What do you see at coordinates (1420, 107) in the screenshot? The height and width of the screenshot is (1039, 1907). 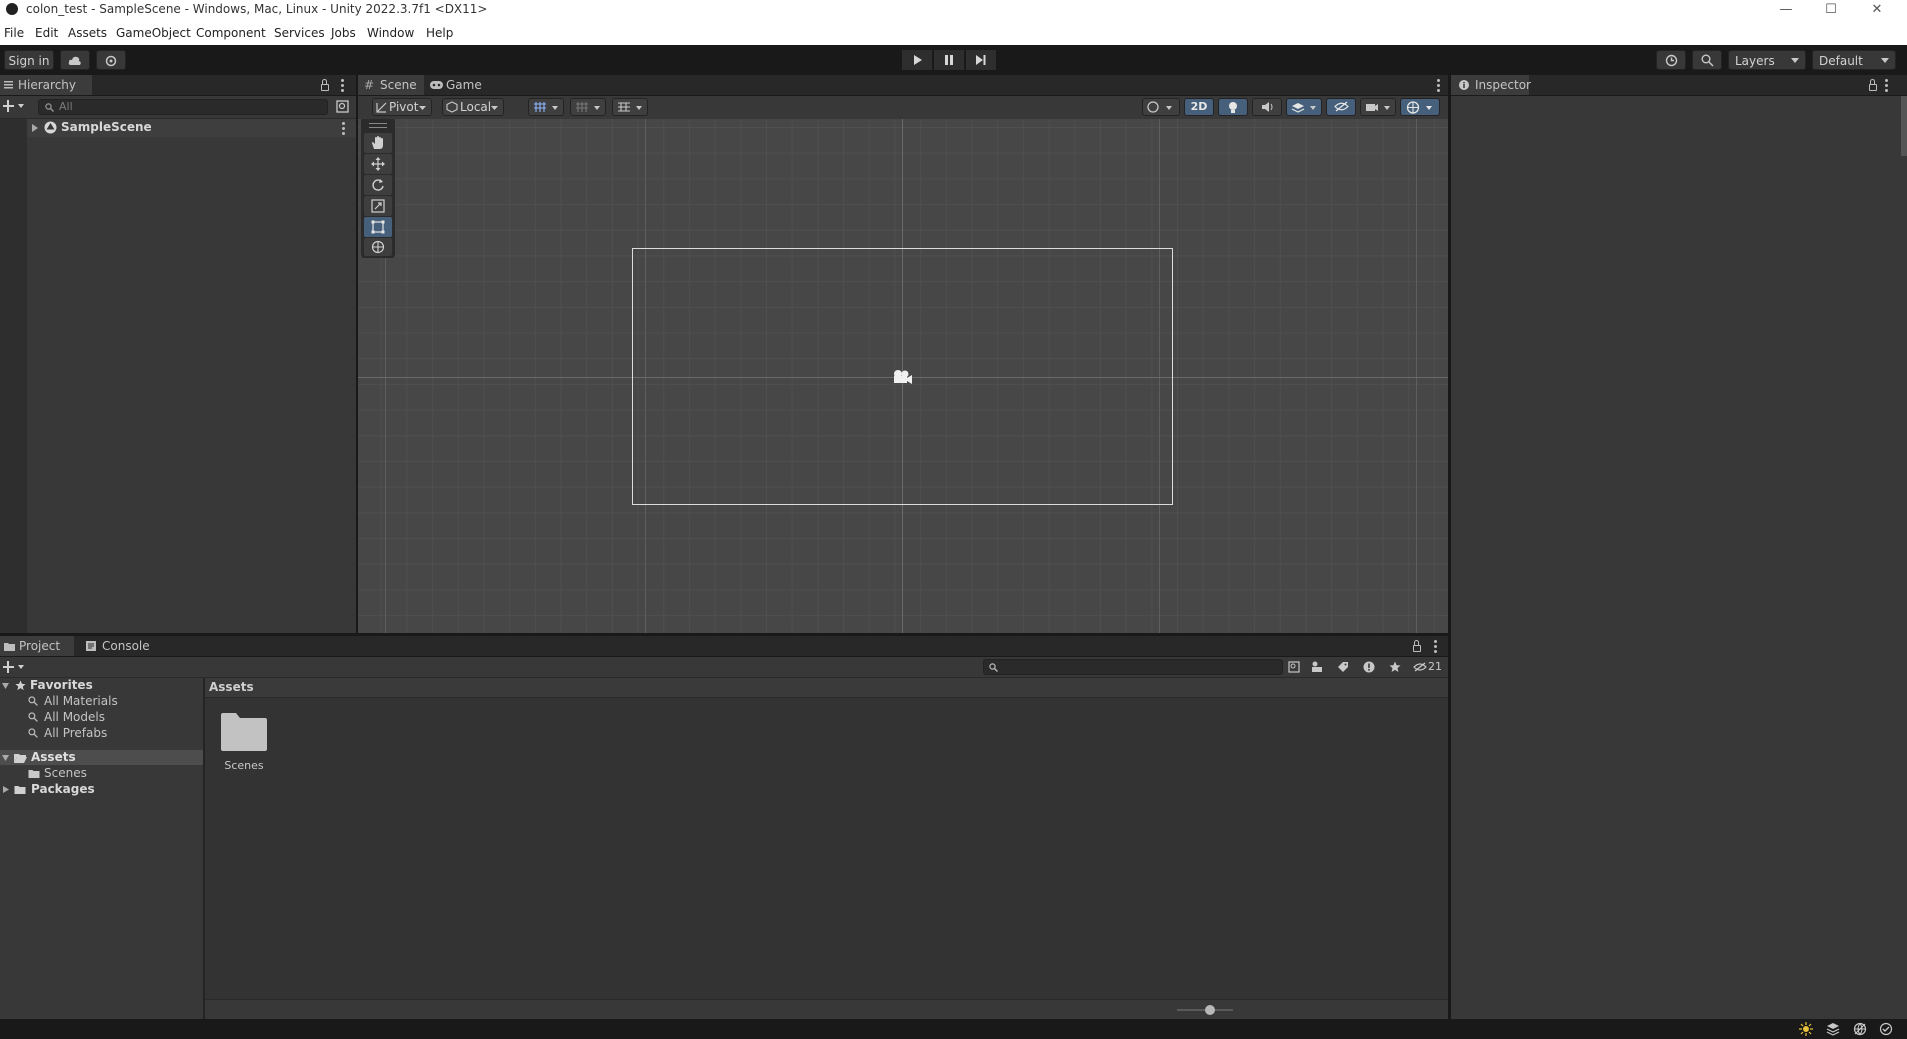 I see `gizmos-dropdown` at bounding box center [1420, 107].